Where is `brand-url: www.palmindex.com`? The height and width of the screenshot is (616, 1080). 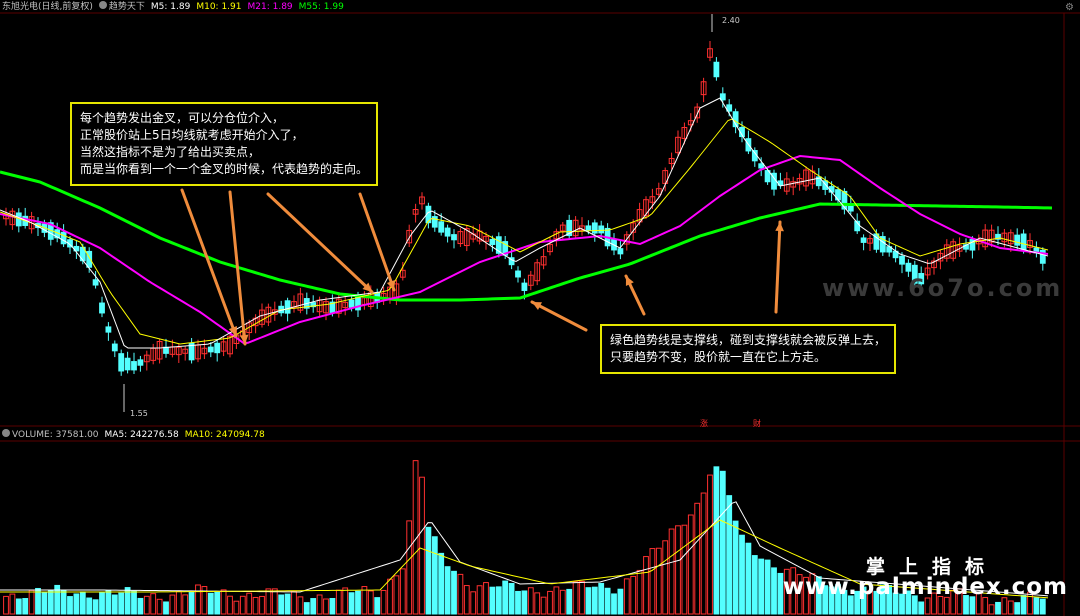 brand-url: www.palmindex.com is located at coordinates (925, 587).